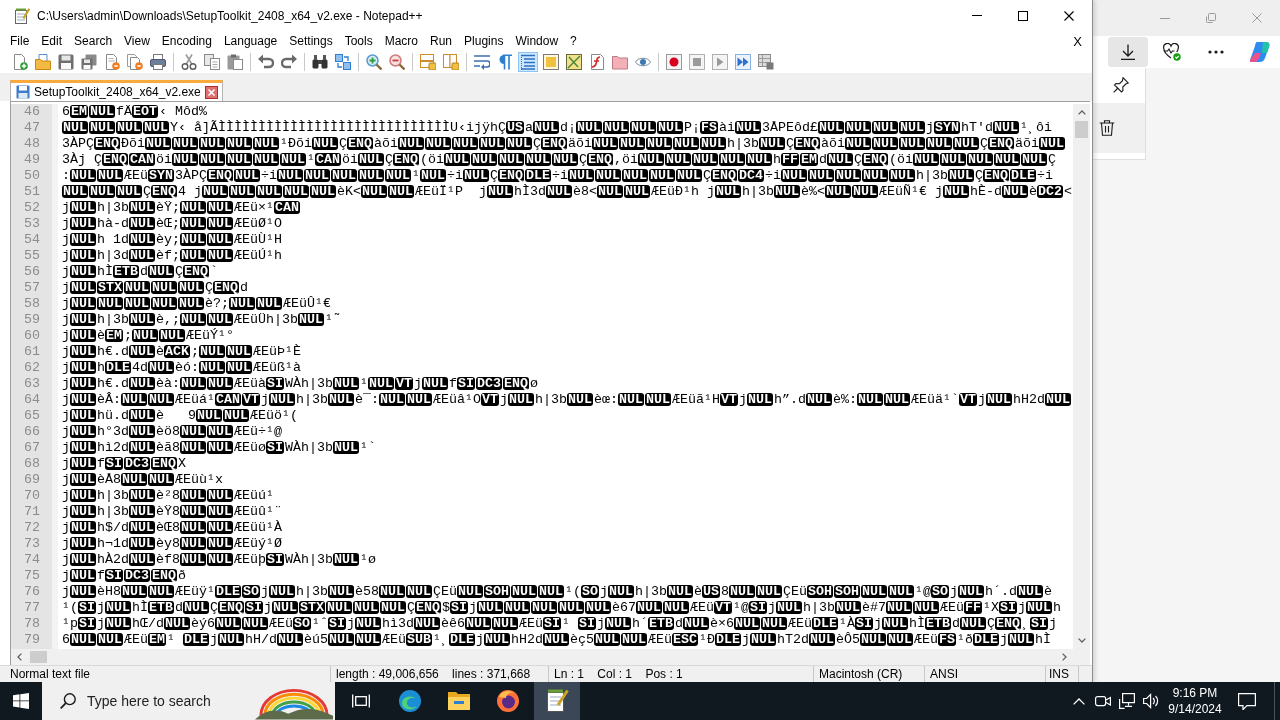 The image size is (1280, 720). What do you see at coordinates (211, 92) in the screenshot?
I see `close-icon` at bounding box center [211, 92].